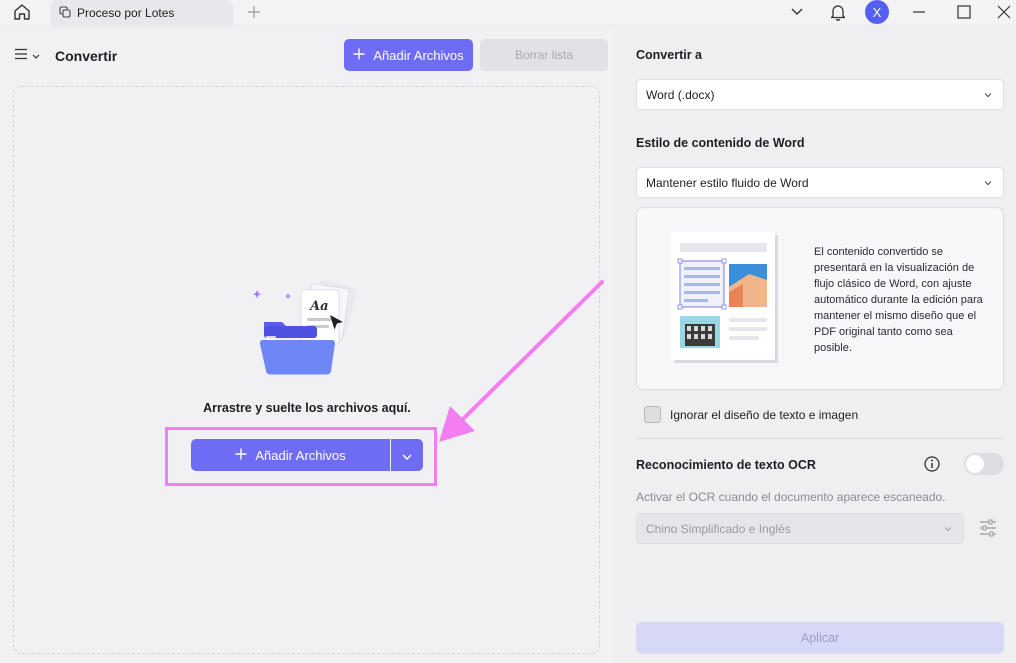  I want to click on add-files-button: Añadir Archivos, so click(408, 55).